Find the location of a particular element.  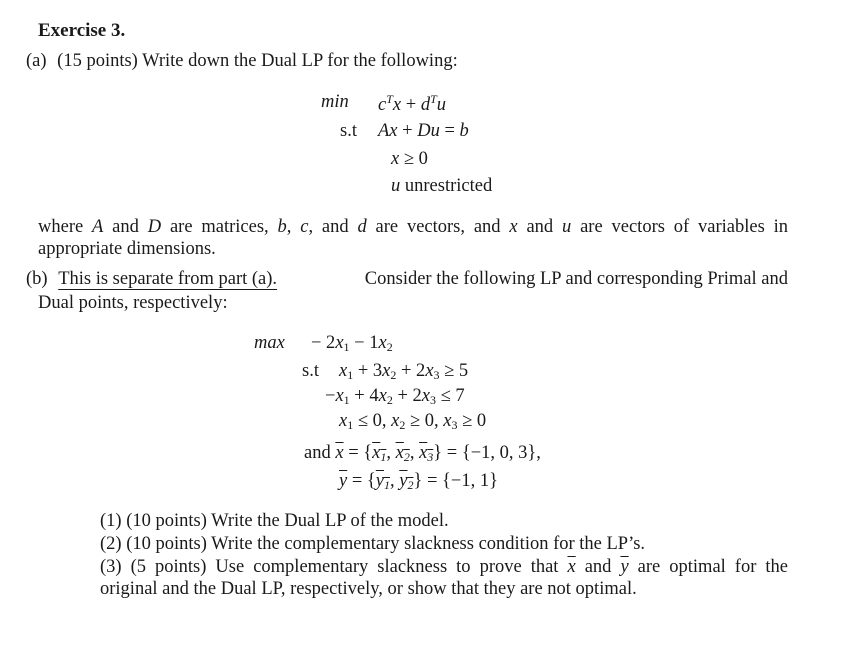

lp-b-constraint-1: x1 + 3x2 + 2x3 ≥ 5 is located at coordinates (404, 371).